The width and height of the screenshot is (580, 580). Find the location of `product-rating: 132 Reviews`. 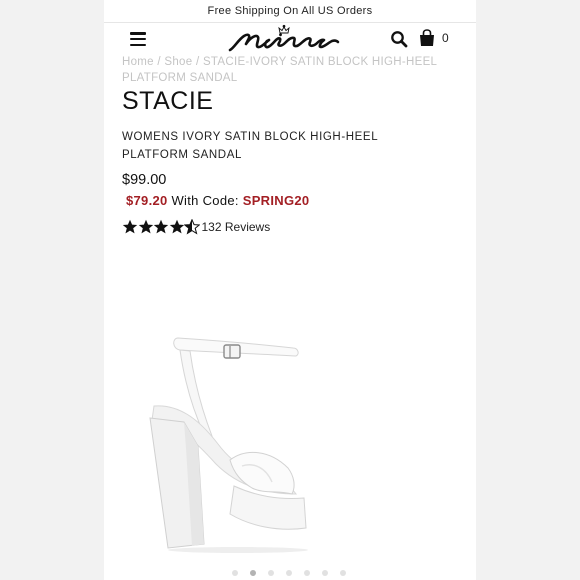

product-rating: 132 Reviews is located at coordinates (196, 227).